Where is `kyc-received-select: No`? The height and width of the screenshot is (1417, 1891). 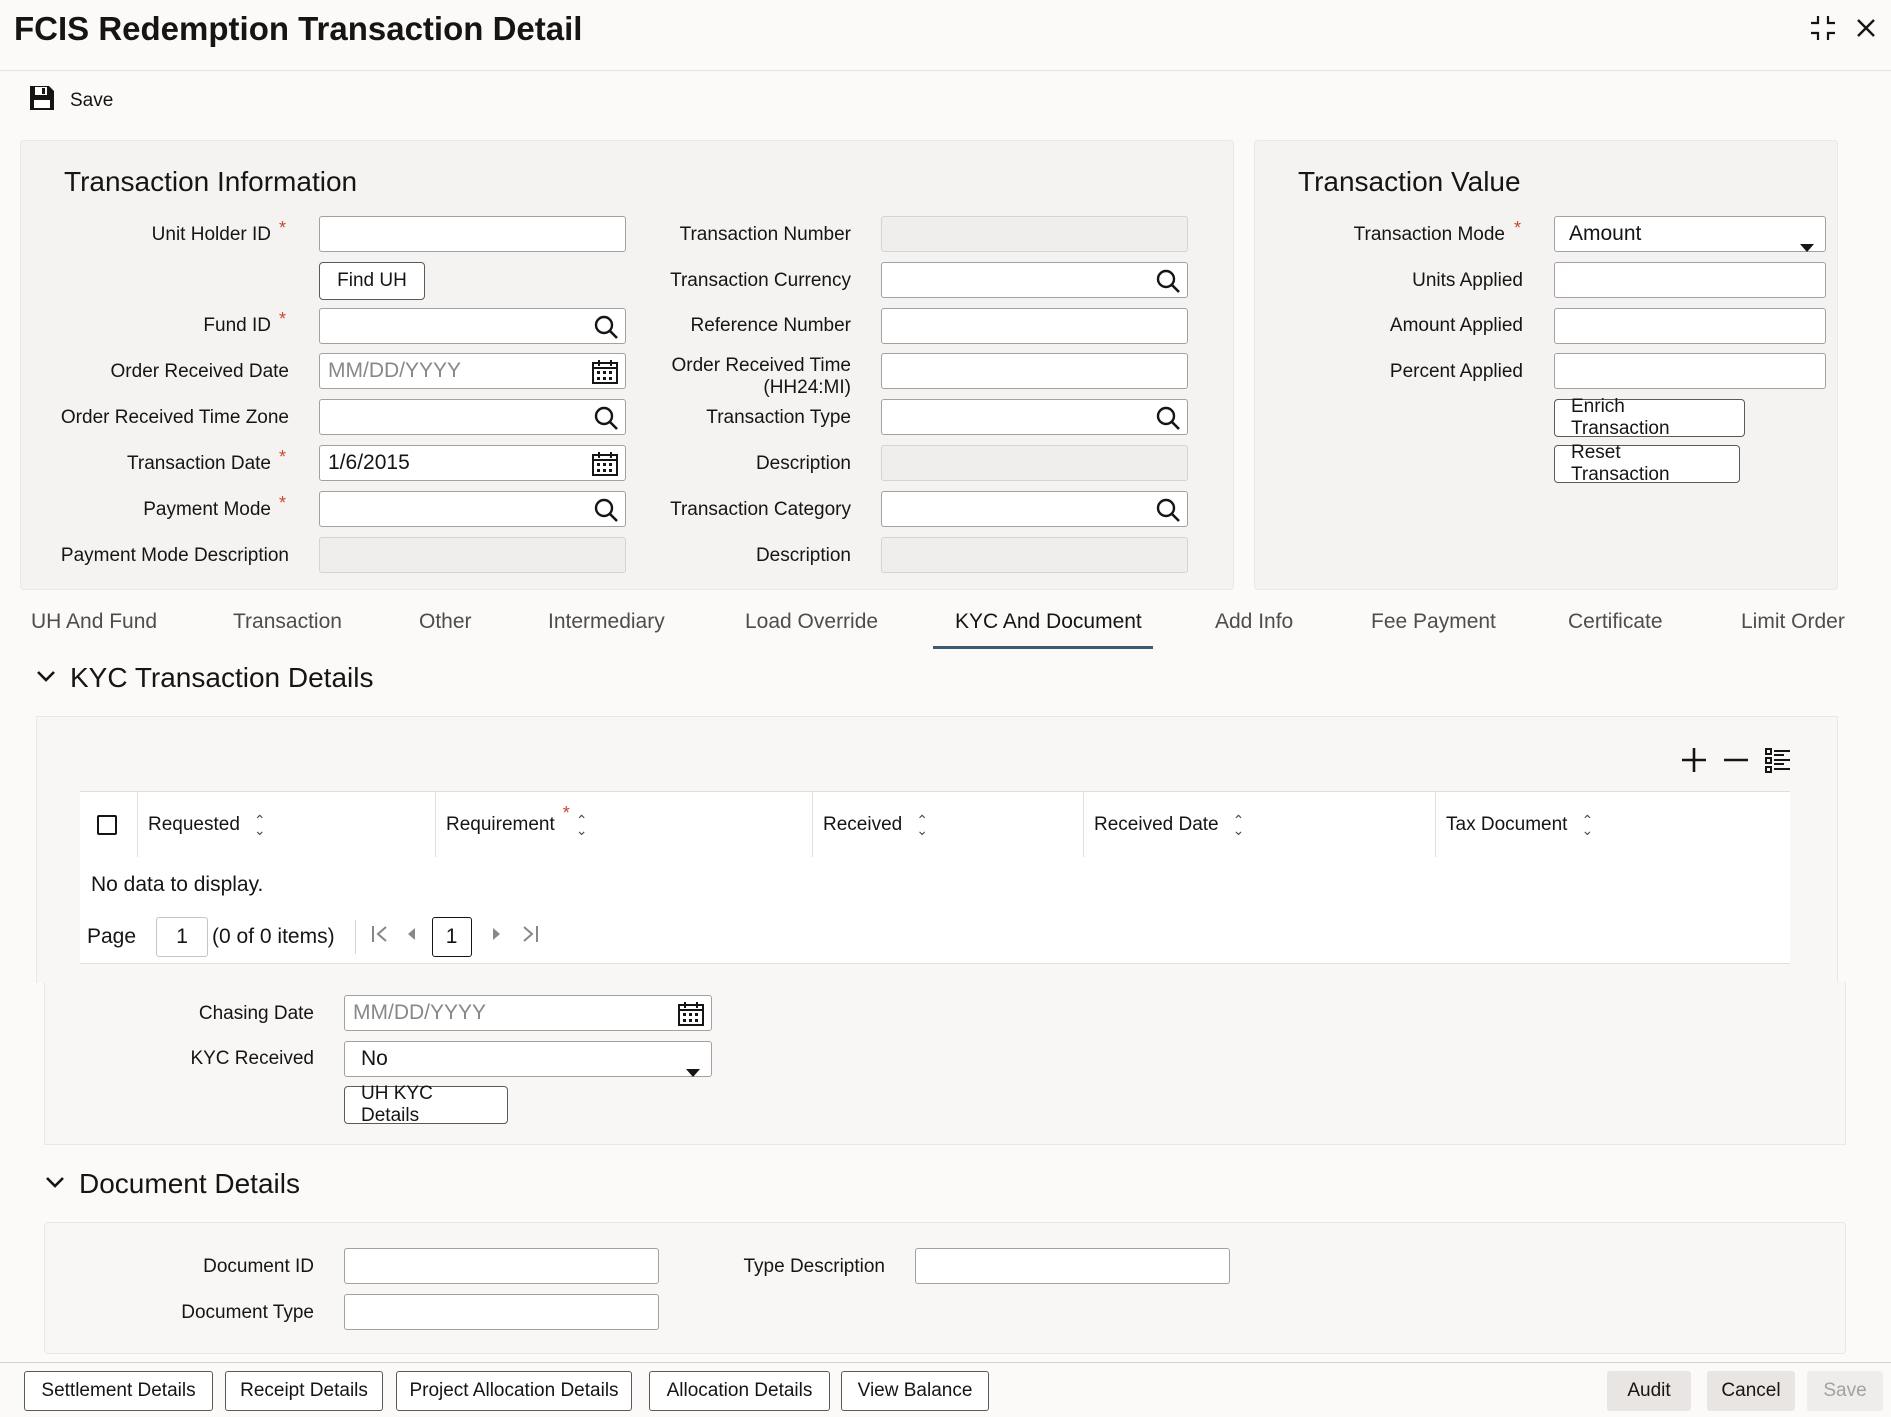
kyc-received-select: No is located at coordinates (528, 1059).